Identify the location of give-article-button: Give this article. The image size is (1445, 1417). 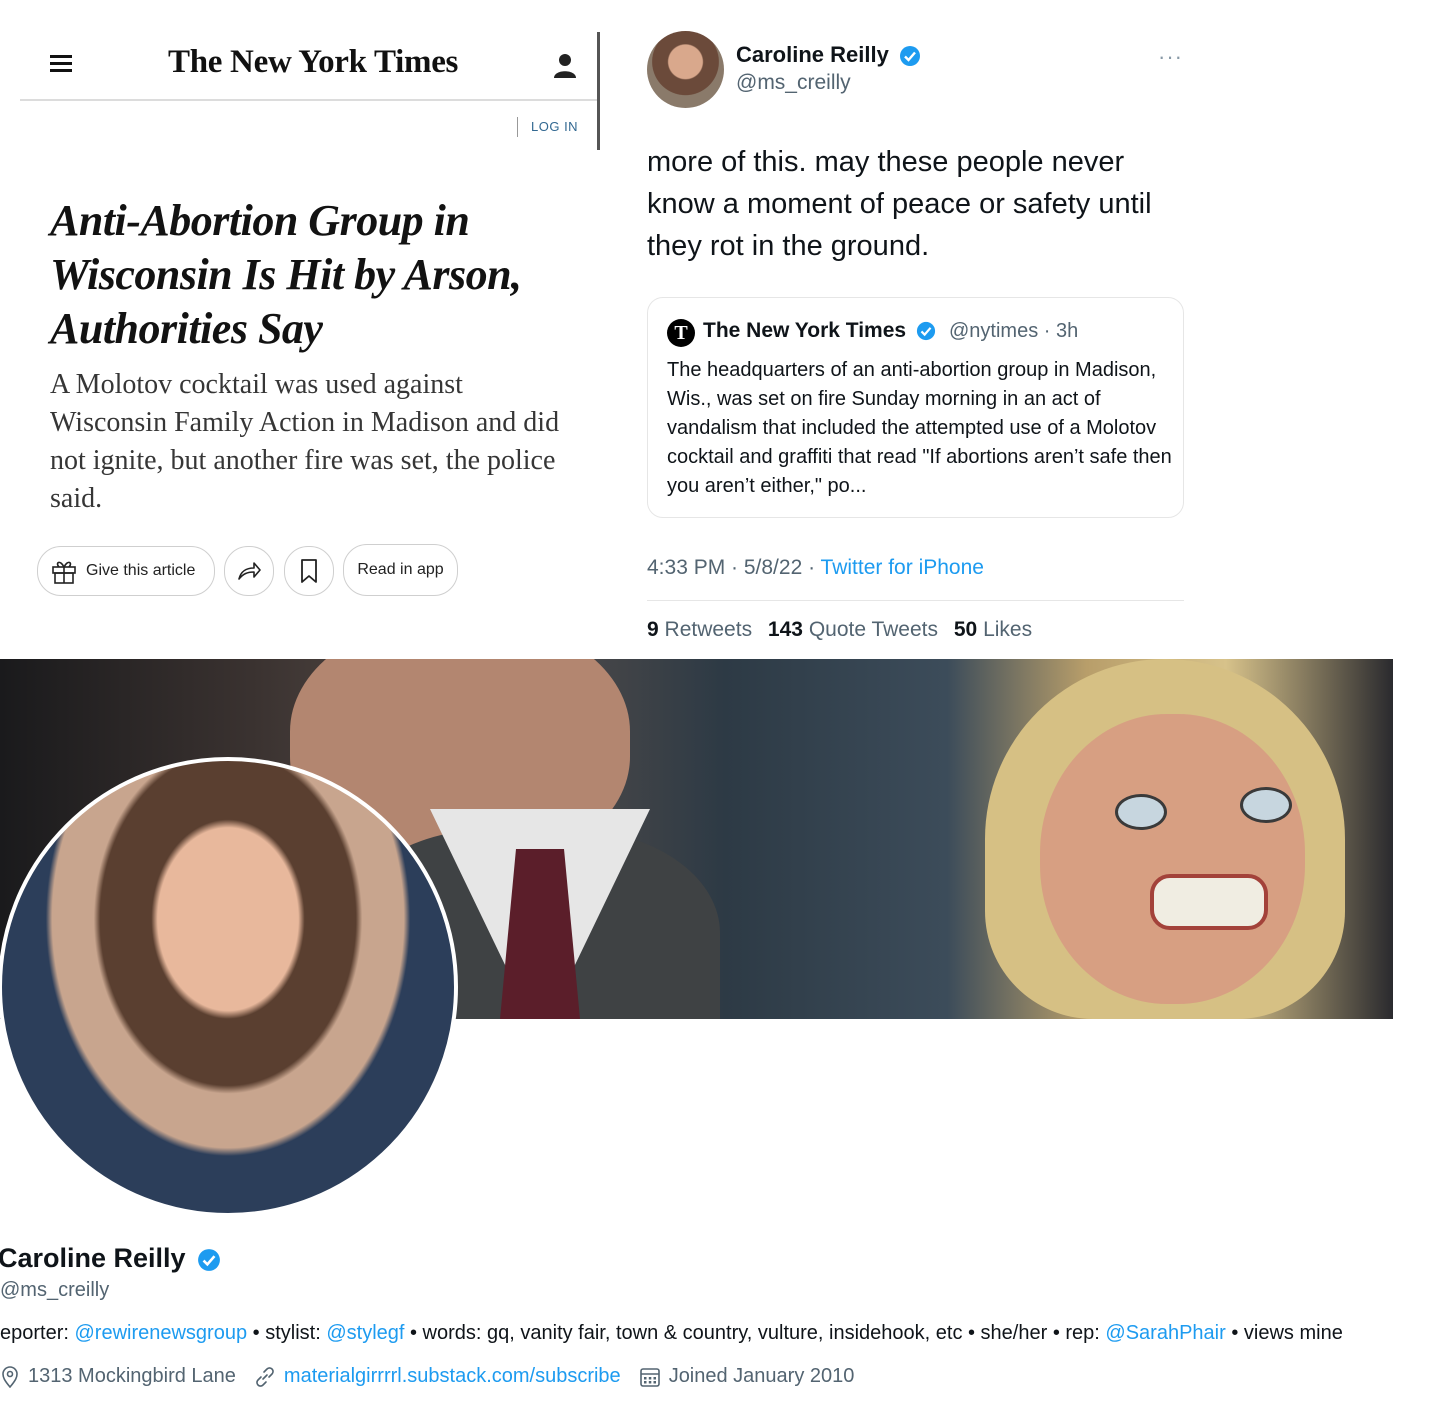
(126, 571).